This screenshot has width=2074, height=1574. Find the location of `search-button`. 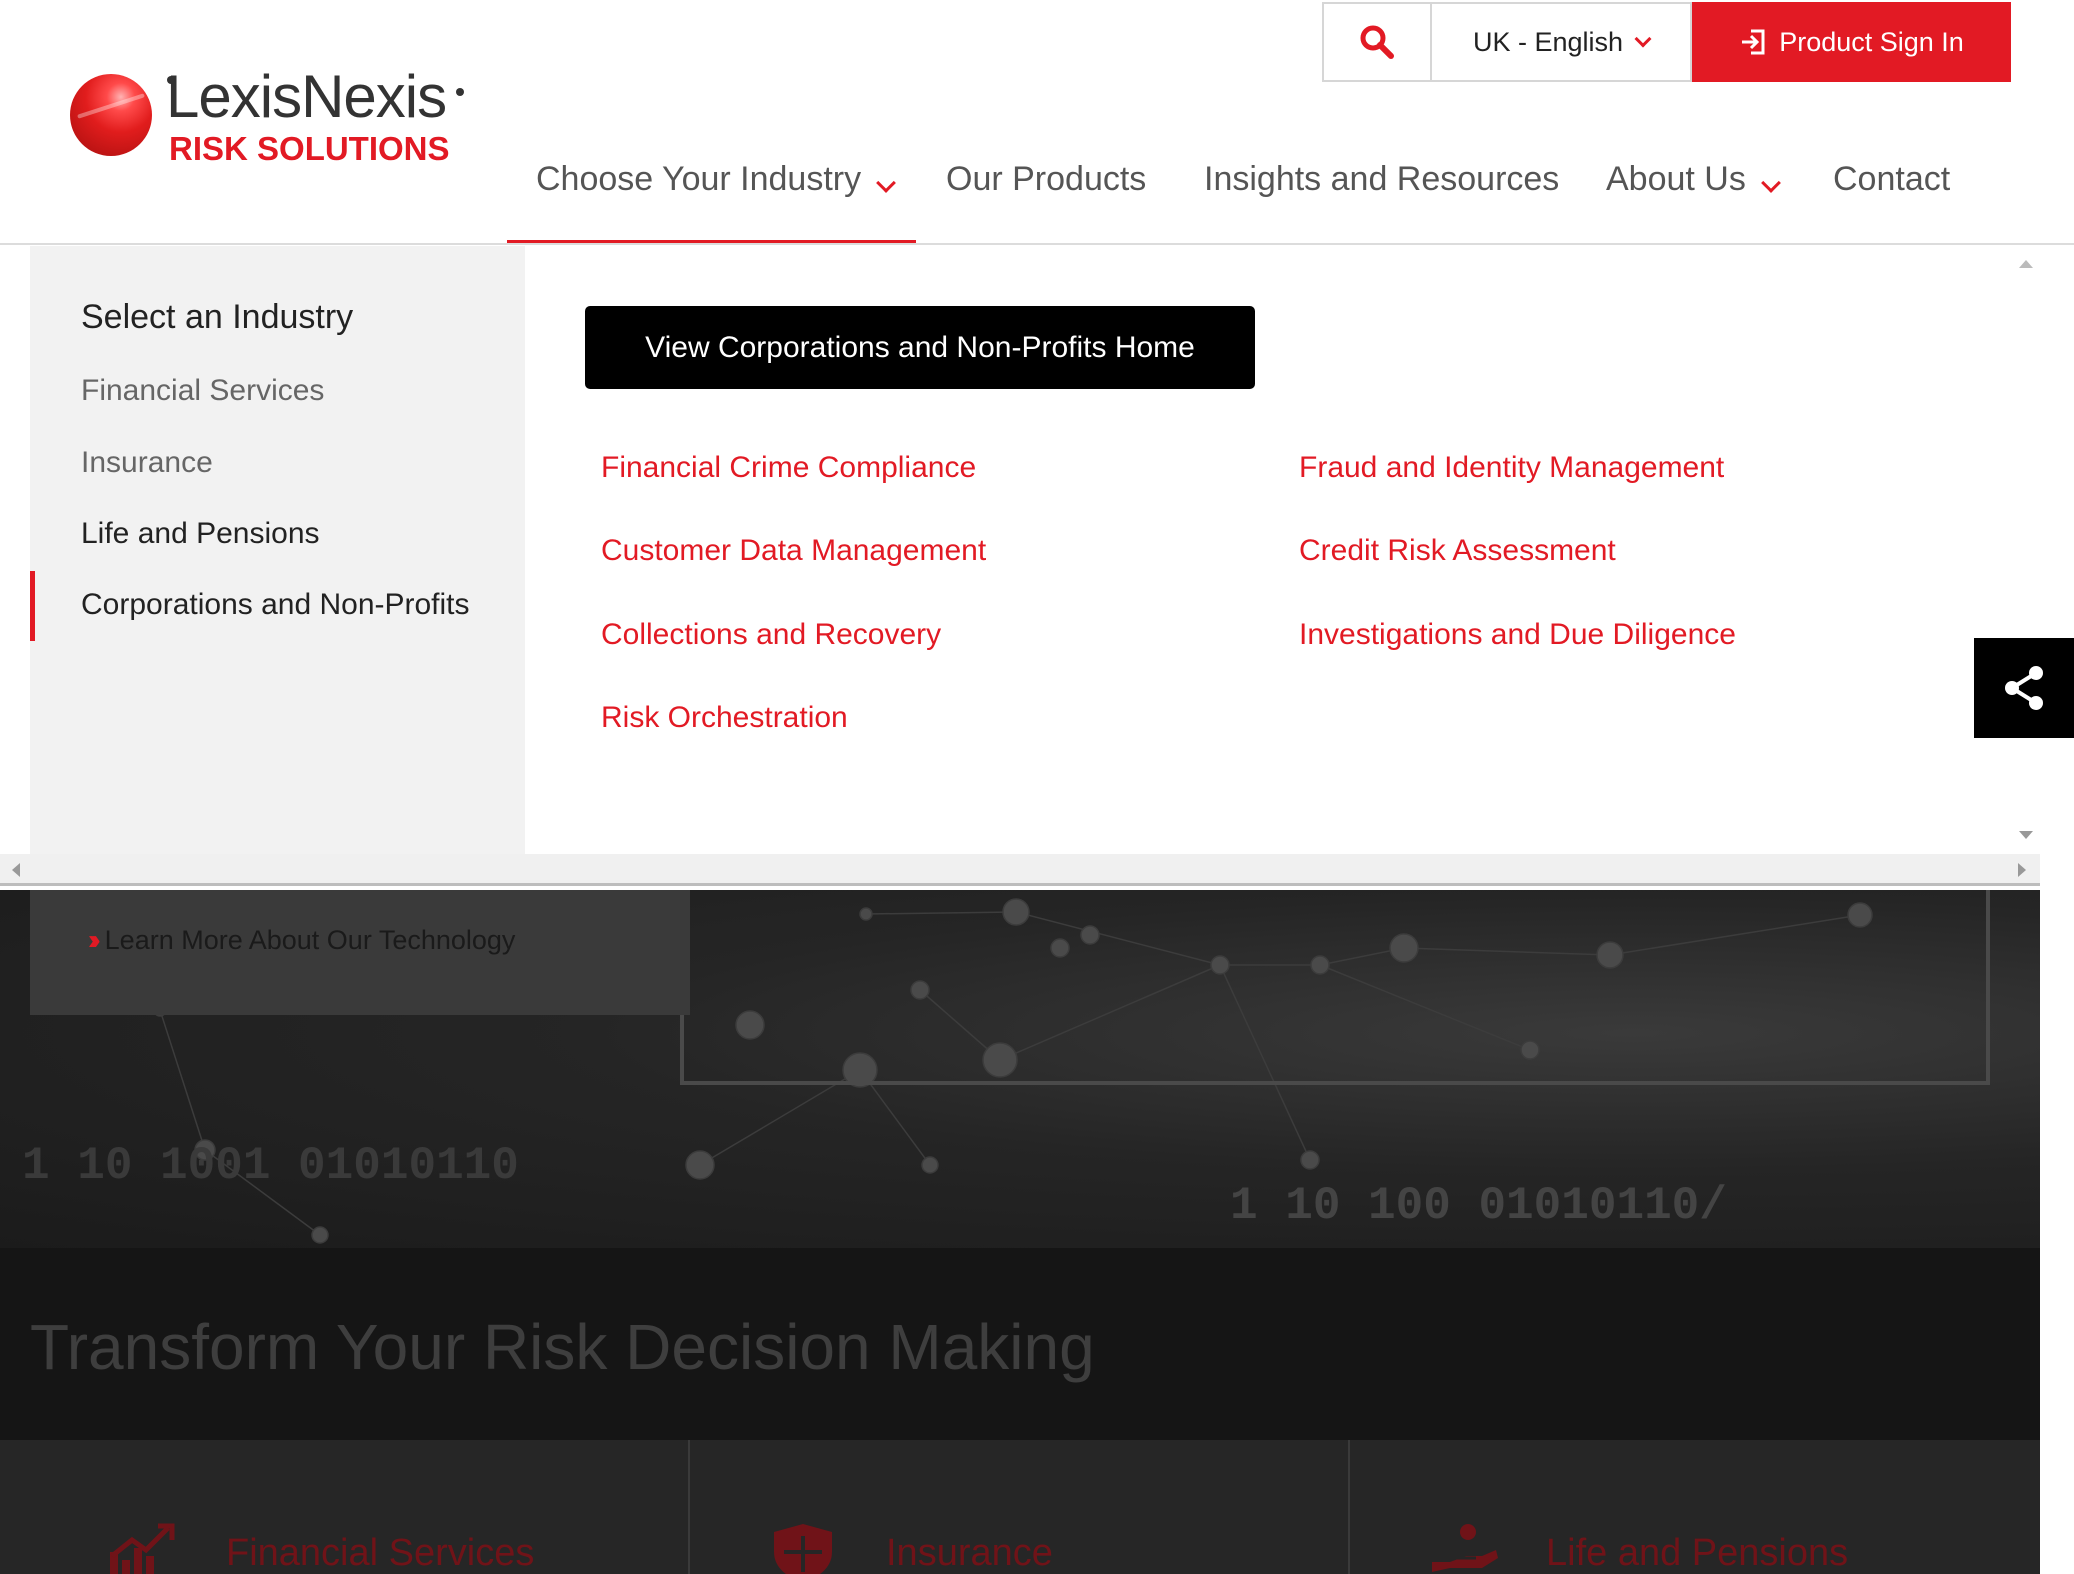

search-button is located at coordinates (1376, 42).